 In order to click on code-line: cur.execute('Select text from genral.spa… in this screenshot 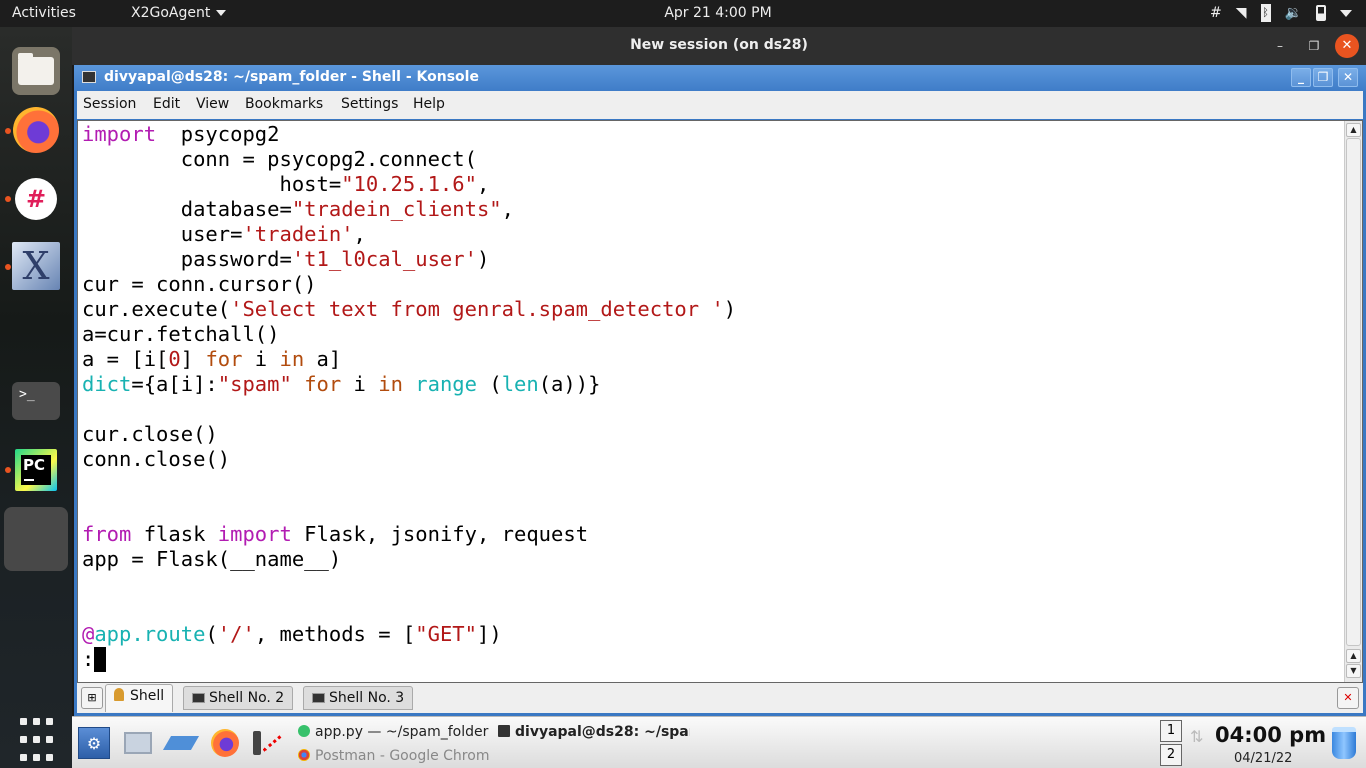, I will do `click(409, 309)`.